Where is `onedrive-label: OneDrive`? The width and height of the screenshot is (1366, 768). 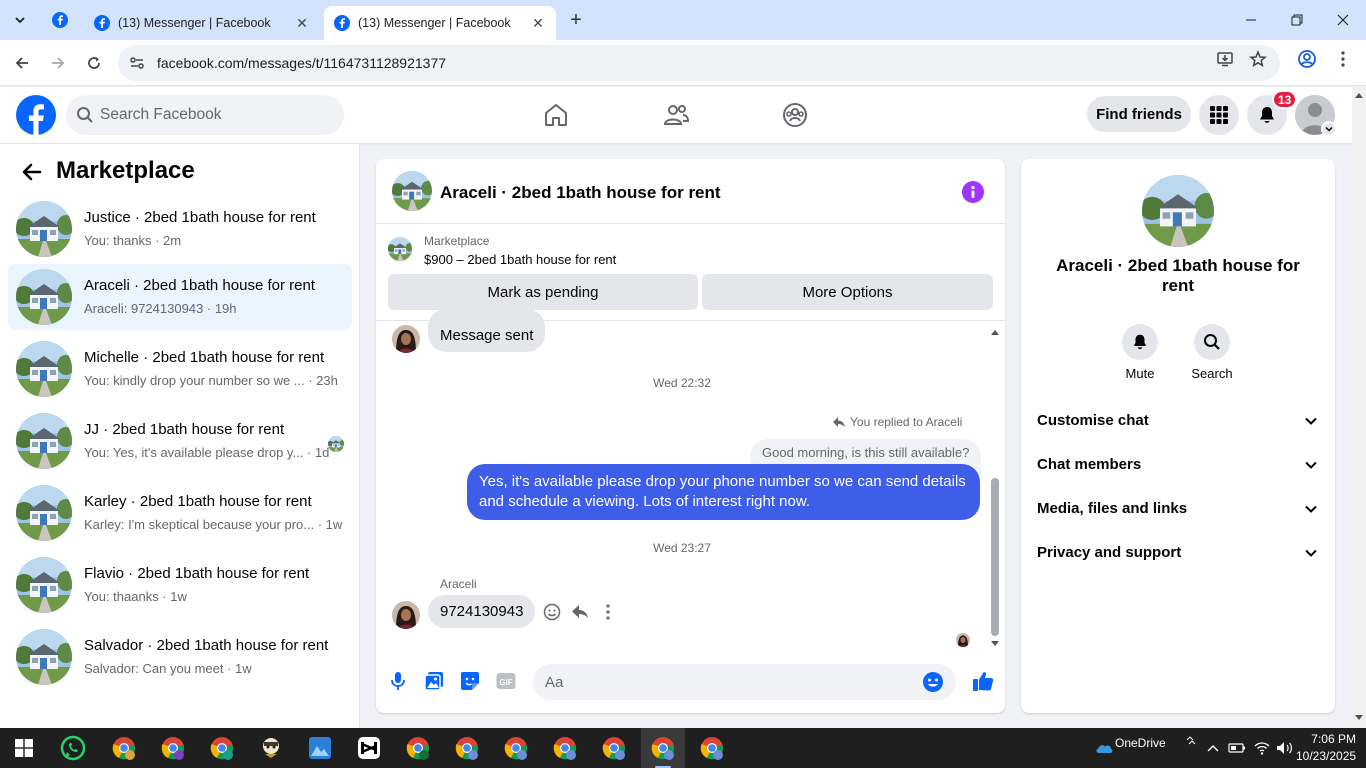
onedrive-label: OneDrive is located at coordinates (1140, 743).